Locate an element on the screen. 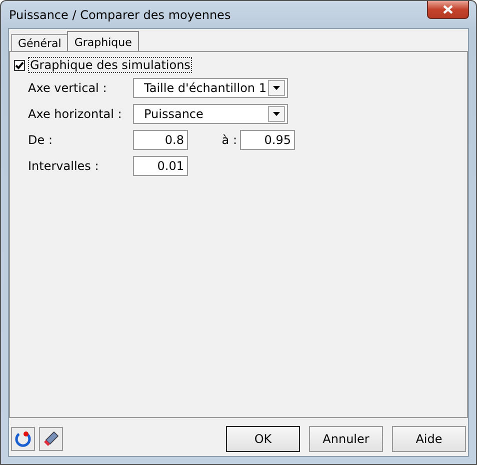 The width and height of the screenshot is (477, 465). dialog-button: Aide is located at coordinates (429, 439).